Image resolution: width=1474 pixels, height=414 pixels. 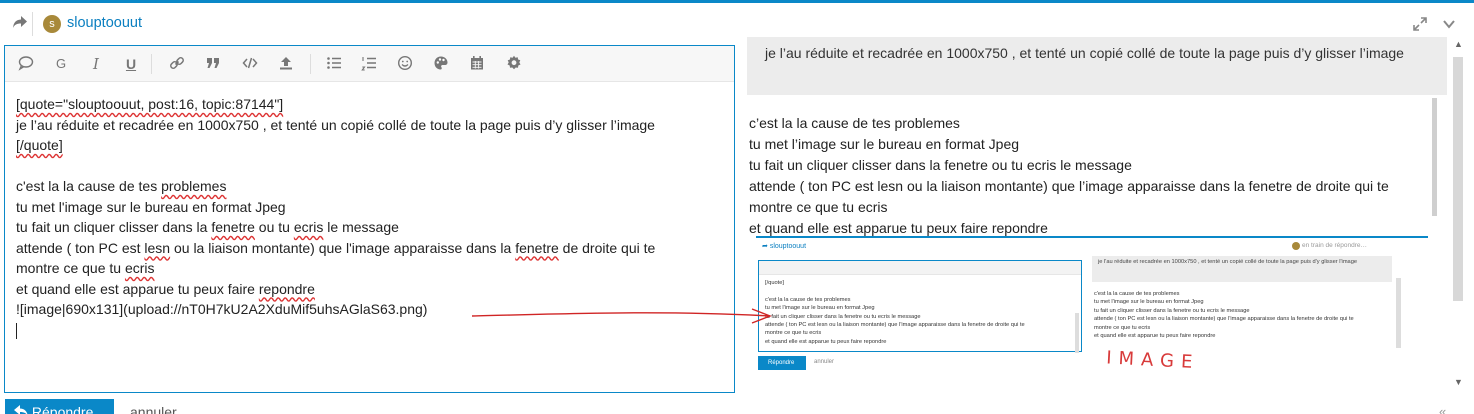 I want to click on preview-scrollbar-thumb, so click(x=1434, y=157).